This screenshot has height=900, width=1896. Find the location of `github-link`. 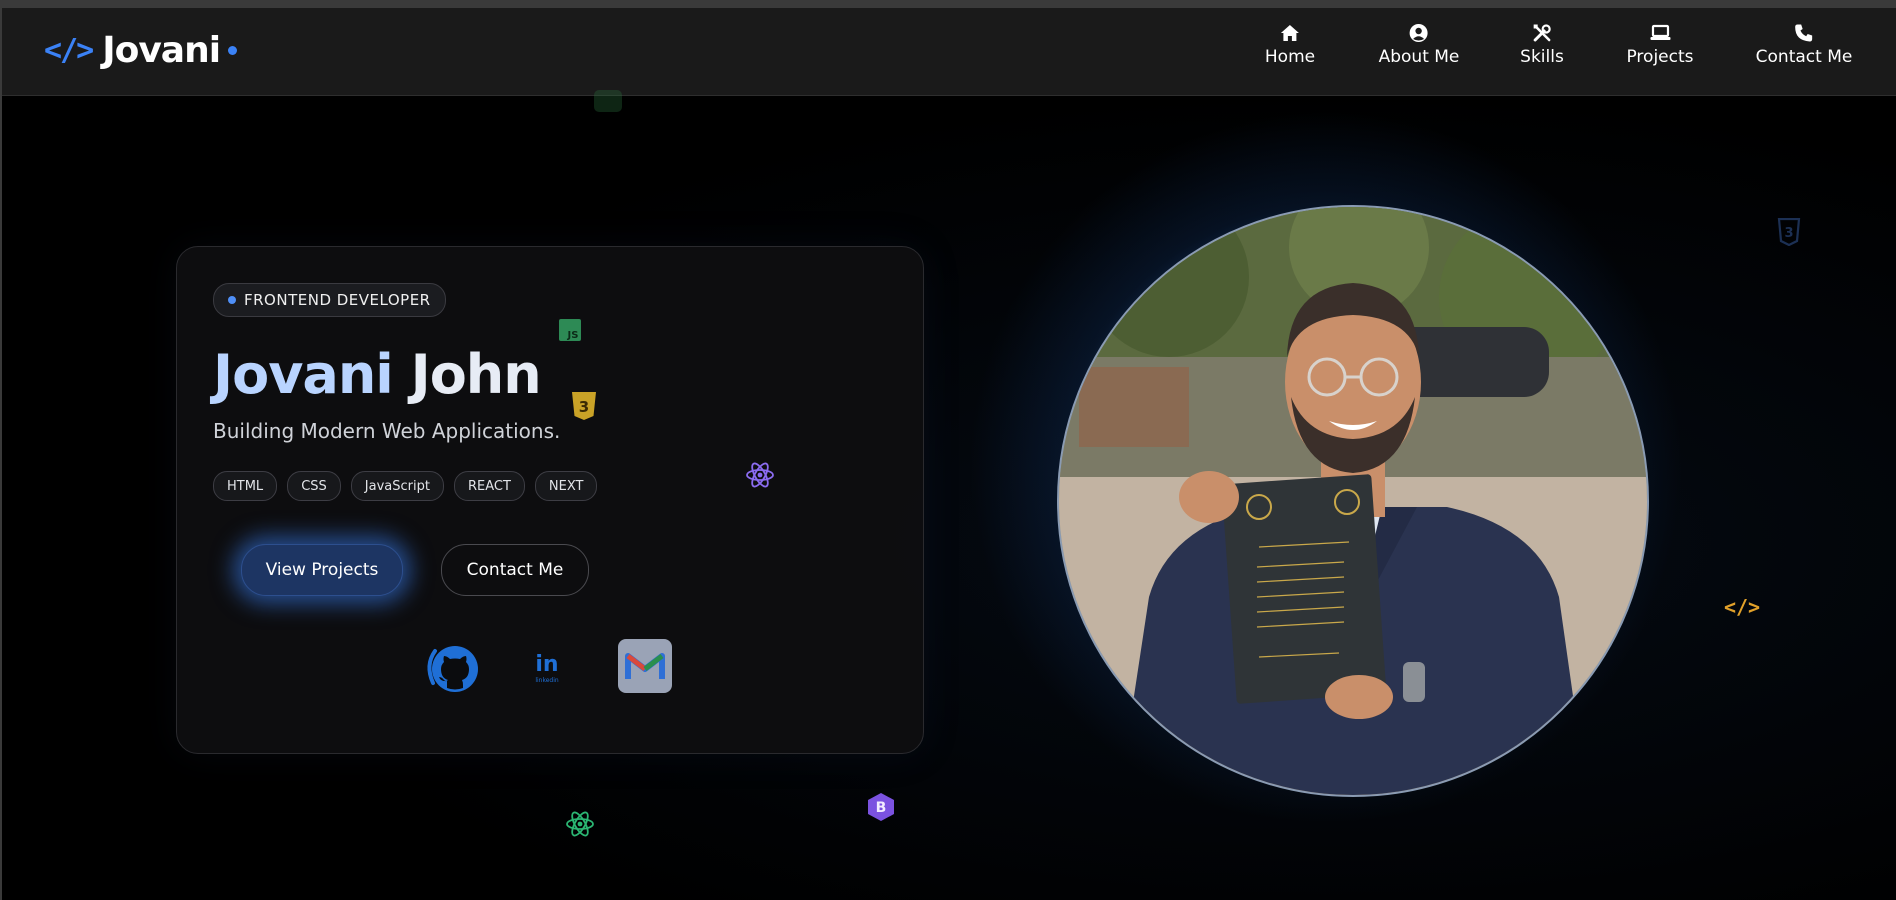

github-link is located at coordinates (451, 667).